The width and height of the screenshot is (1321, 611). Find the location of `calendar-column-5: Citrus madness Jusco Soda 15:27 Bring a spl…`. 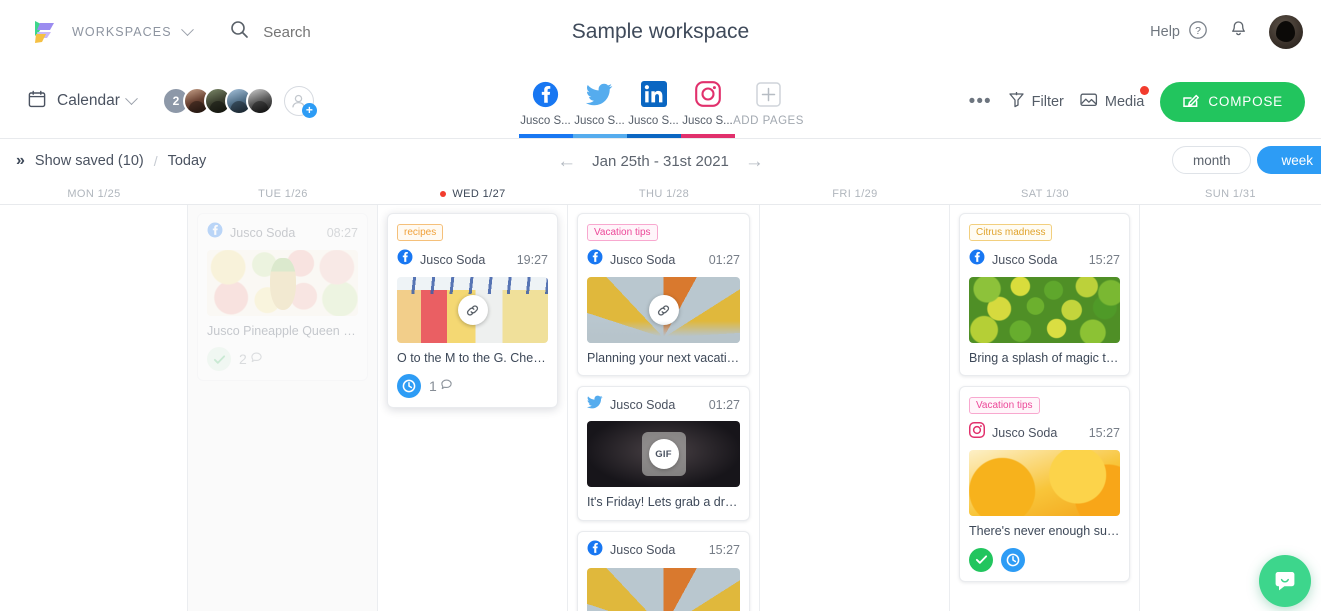

calendar-column-5: Citrus madness Jusco Soda 15:27 Bring a spl… is located at coordinates (1045, 408).